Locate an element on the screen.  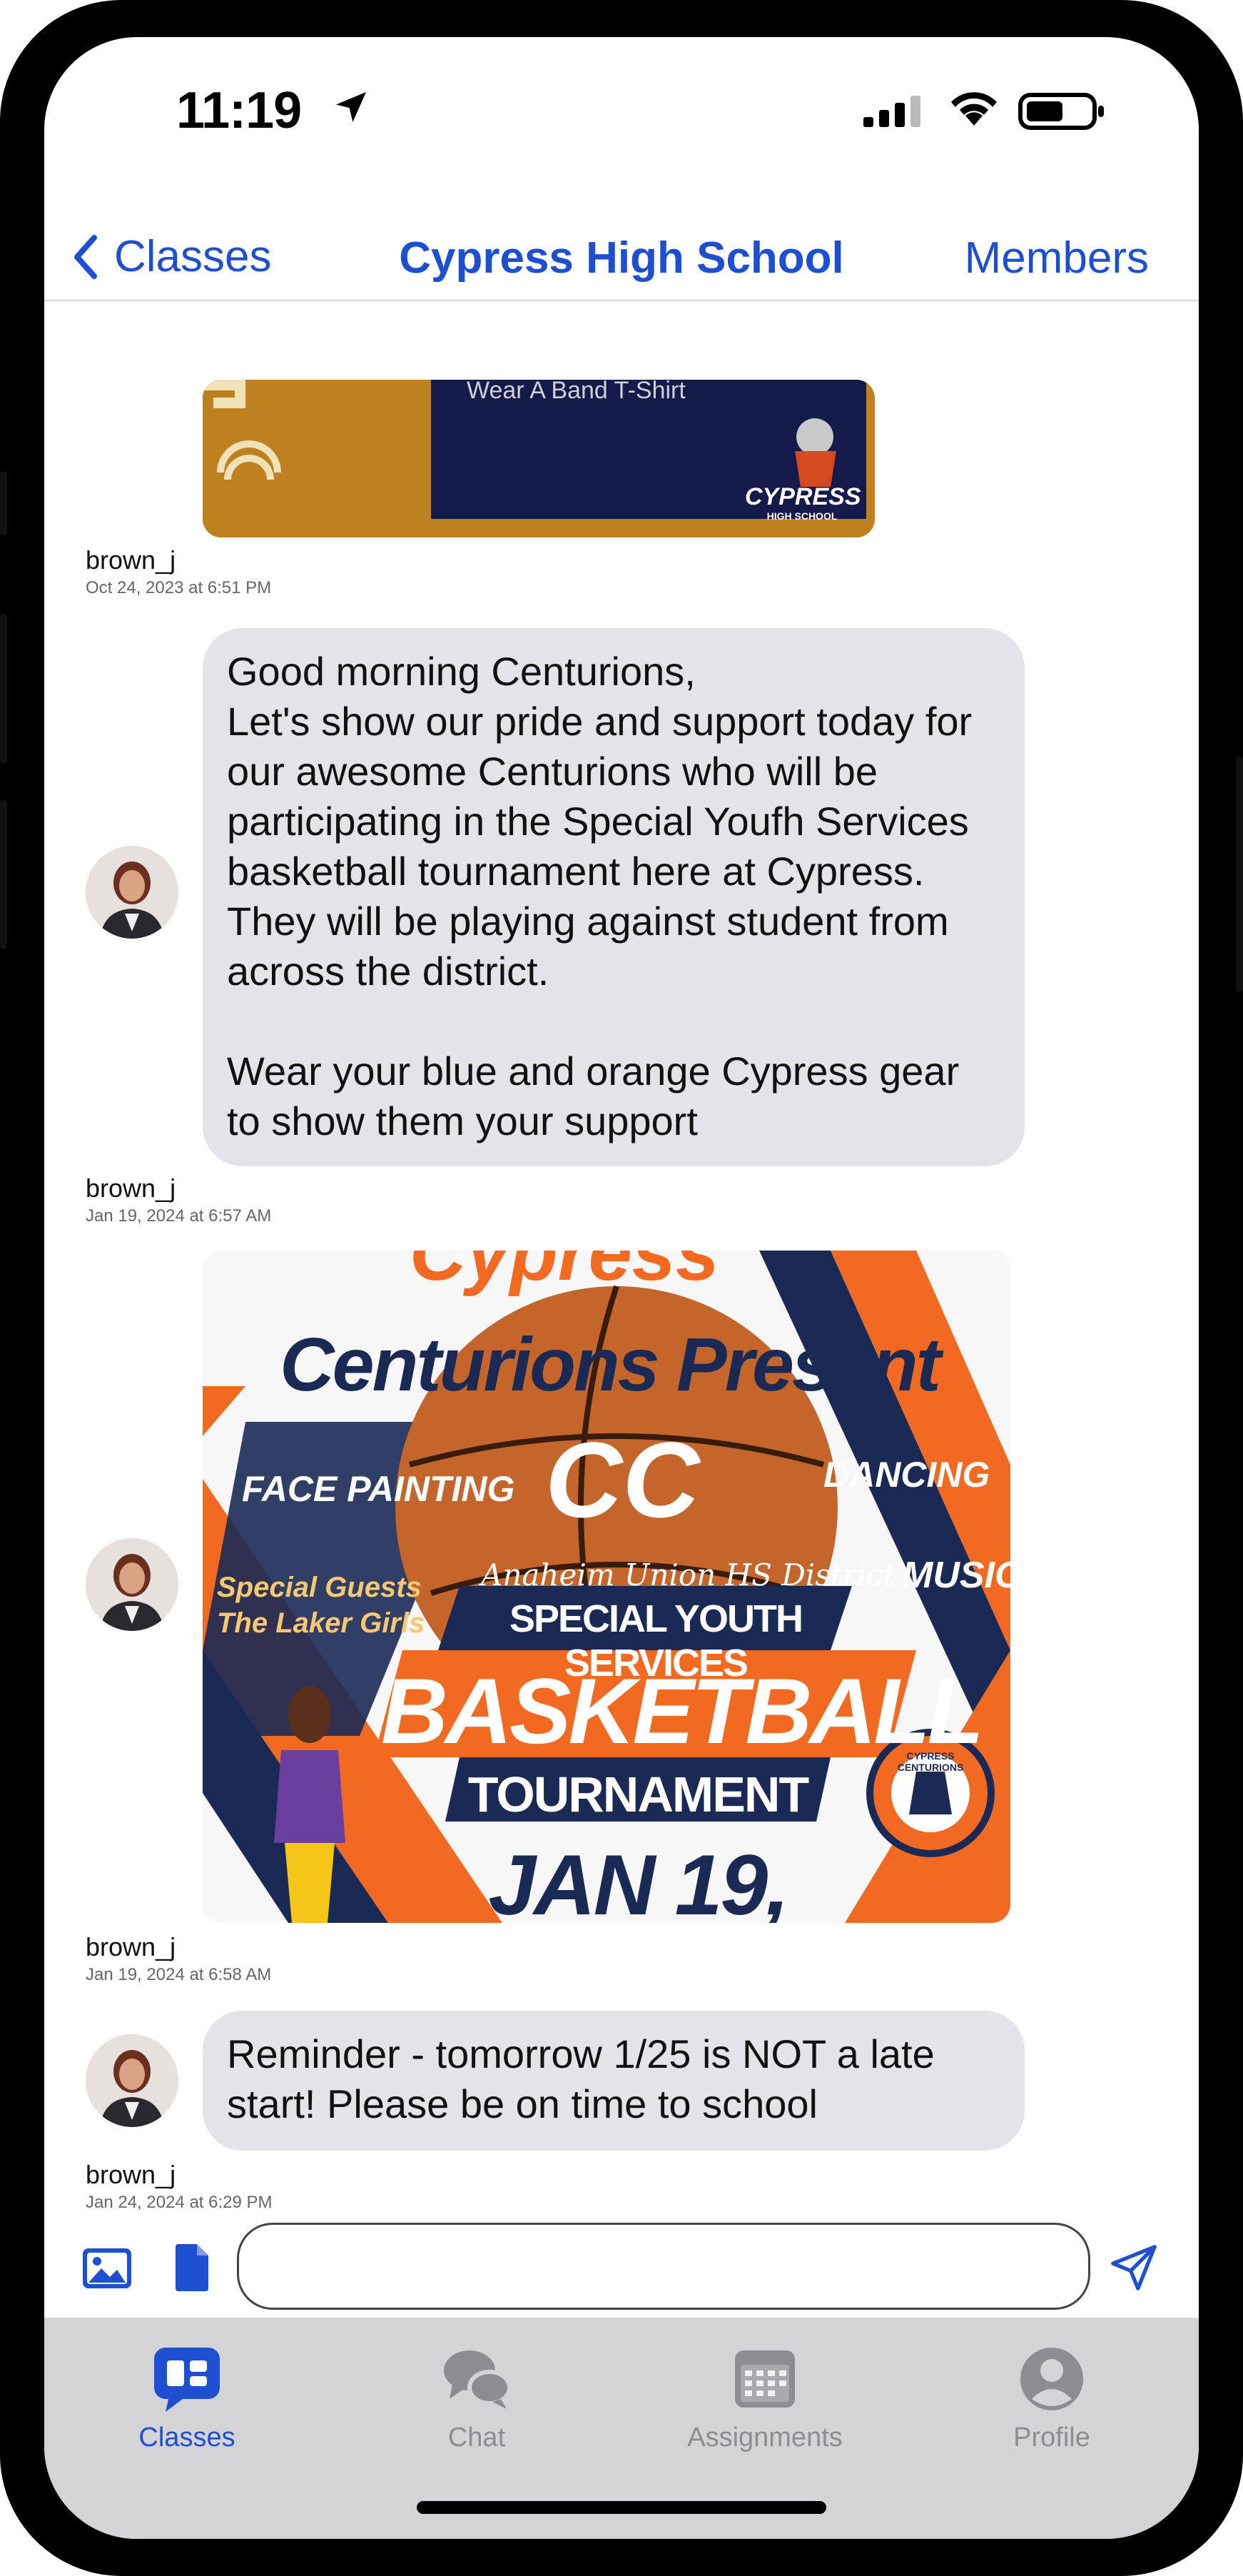
message-composer is located at coordinates (621, 2263).